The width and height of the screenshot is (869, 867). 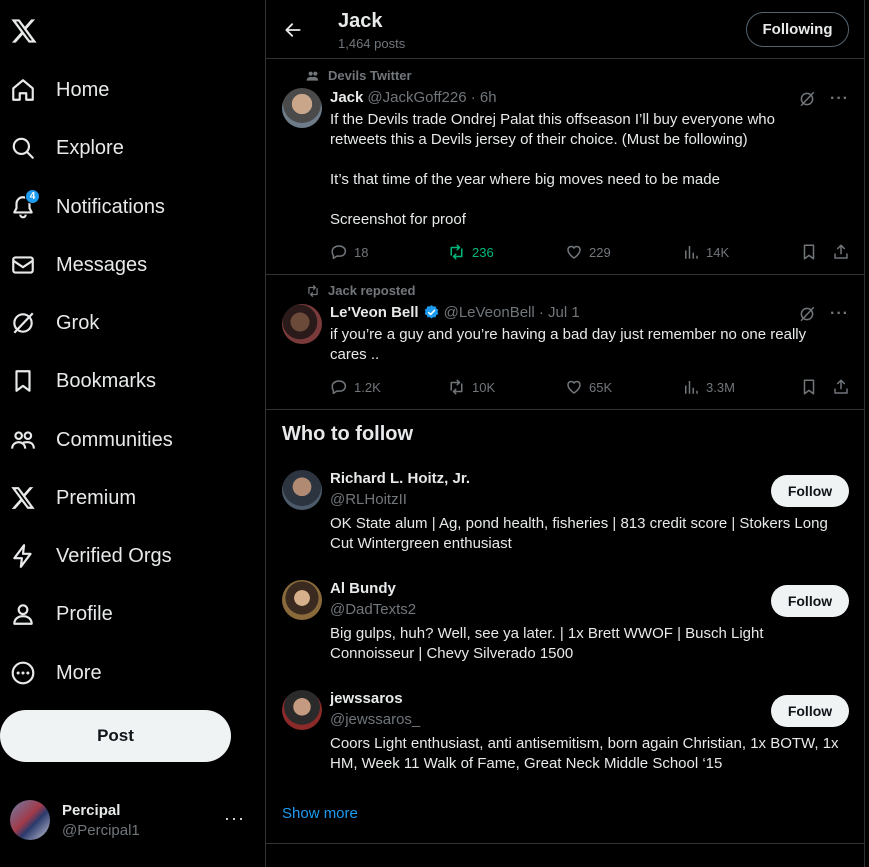 I want to click on tweet-author-name: Jack, so click(x=346, y=97).